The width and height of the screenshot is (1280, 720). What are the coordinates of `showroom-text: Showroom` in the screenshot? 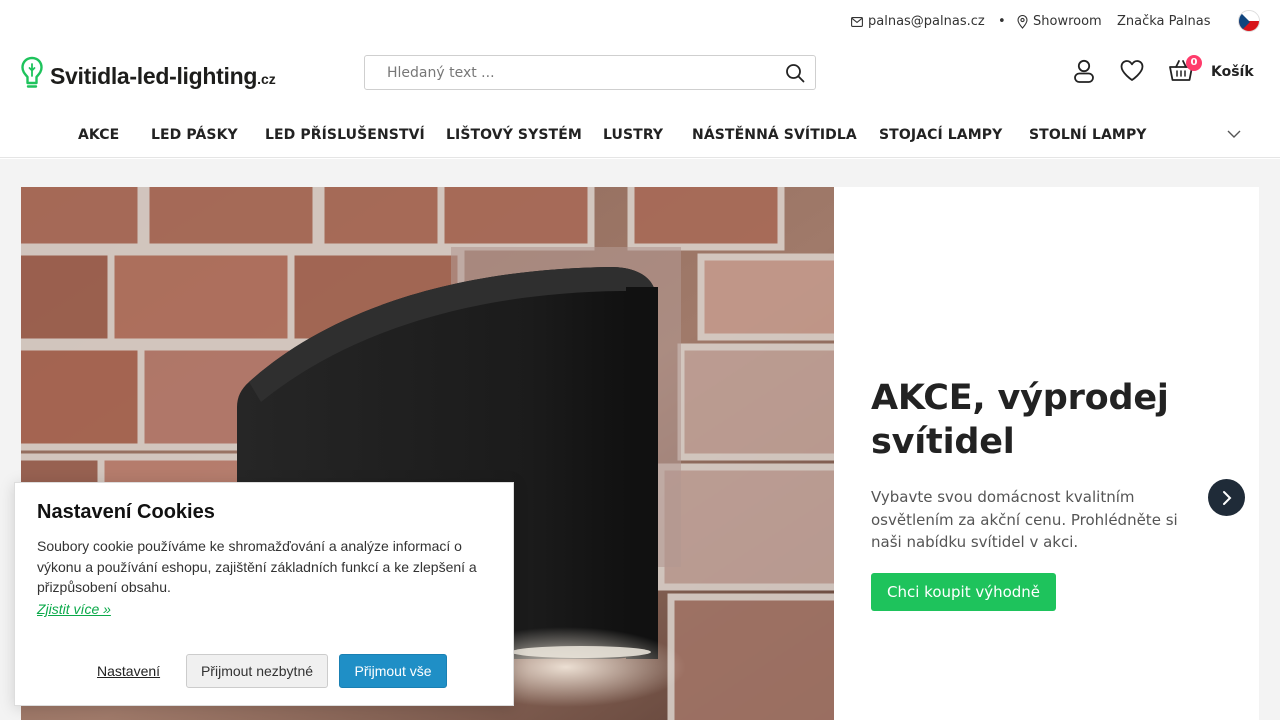 It's located at (1067, 21).